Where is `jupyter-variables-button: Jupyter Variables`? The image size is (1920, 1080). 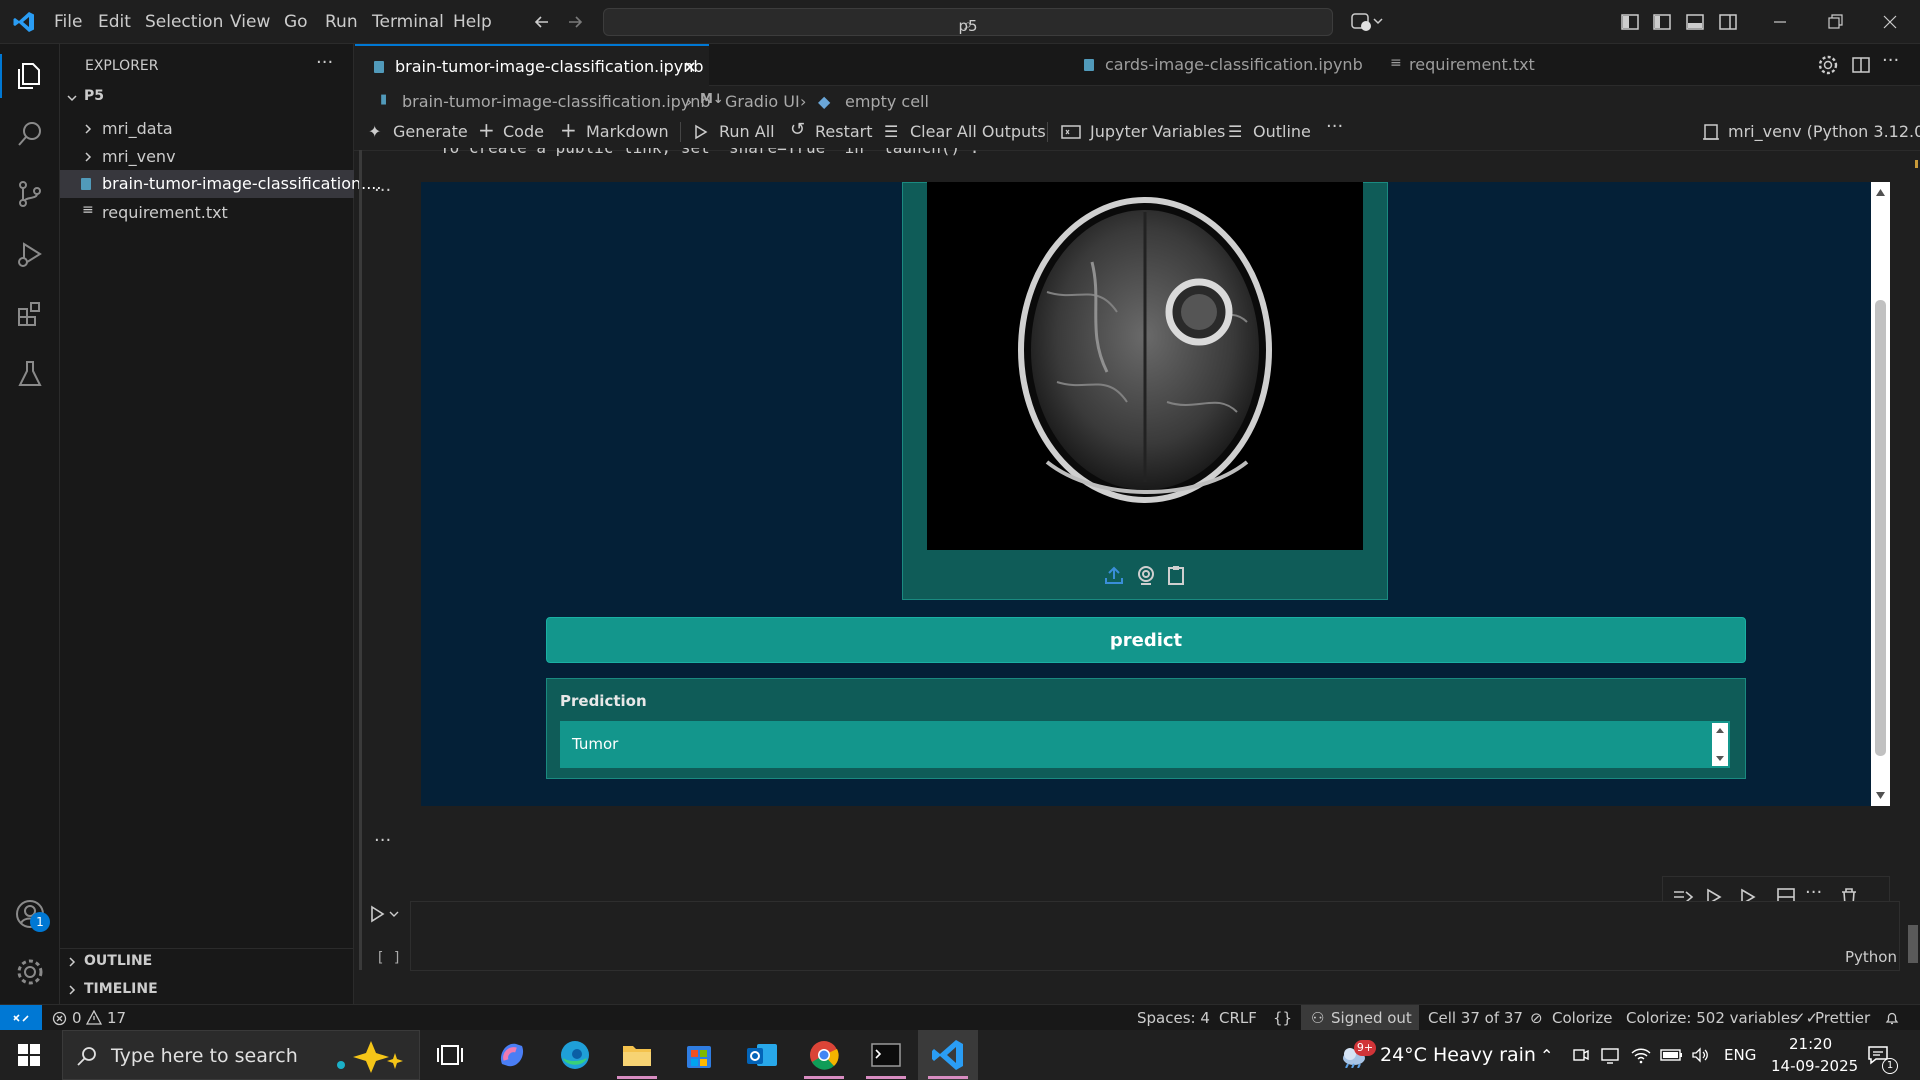
jupyter-variables-button: Jupyter Variables is located at coordinates (1157, 131).